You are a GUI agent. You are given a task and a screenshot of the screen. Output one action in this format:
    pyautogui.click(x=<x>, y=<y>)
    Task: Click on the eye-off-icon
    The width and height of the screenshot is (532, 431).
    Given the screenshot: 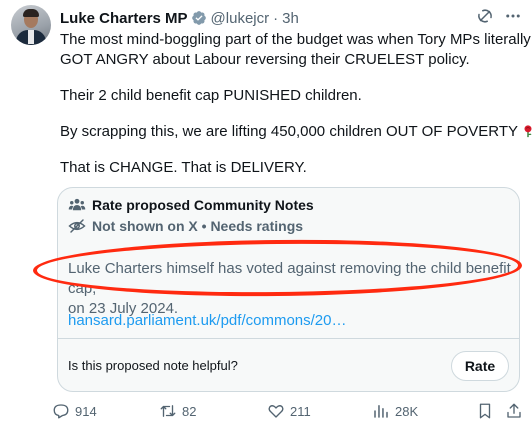 What is the action you would take?
    pyautogui.click(x=77, y=226)
    